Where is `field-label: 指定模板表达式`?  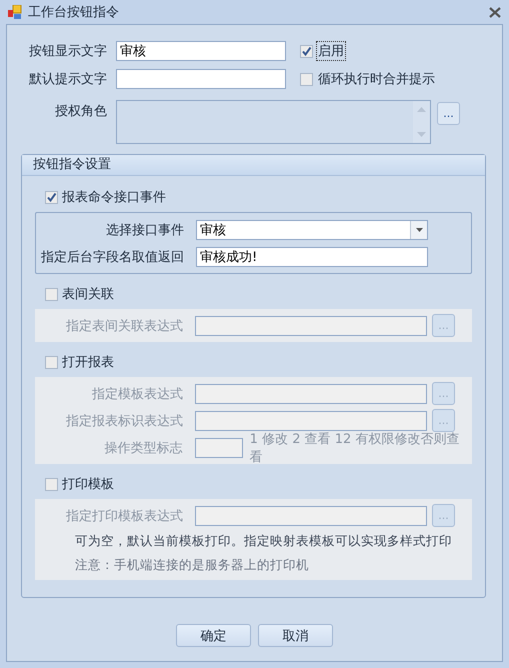 field-label: 指定模板表达式 is located at coordinates (137, 394).